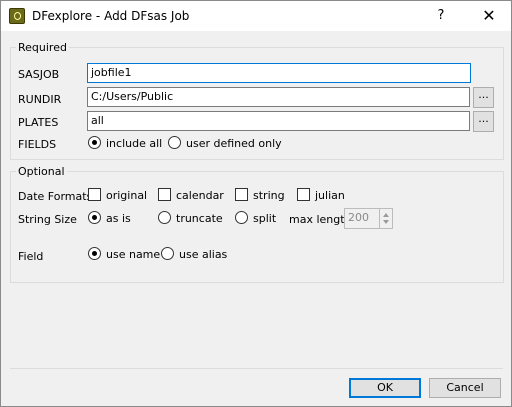  I want to click on field-use-name-radio, so click(94, 253).